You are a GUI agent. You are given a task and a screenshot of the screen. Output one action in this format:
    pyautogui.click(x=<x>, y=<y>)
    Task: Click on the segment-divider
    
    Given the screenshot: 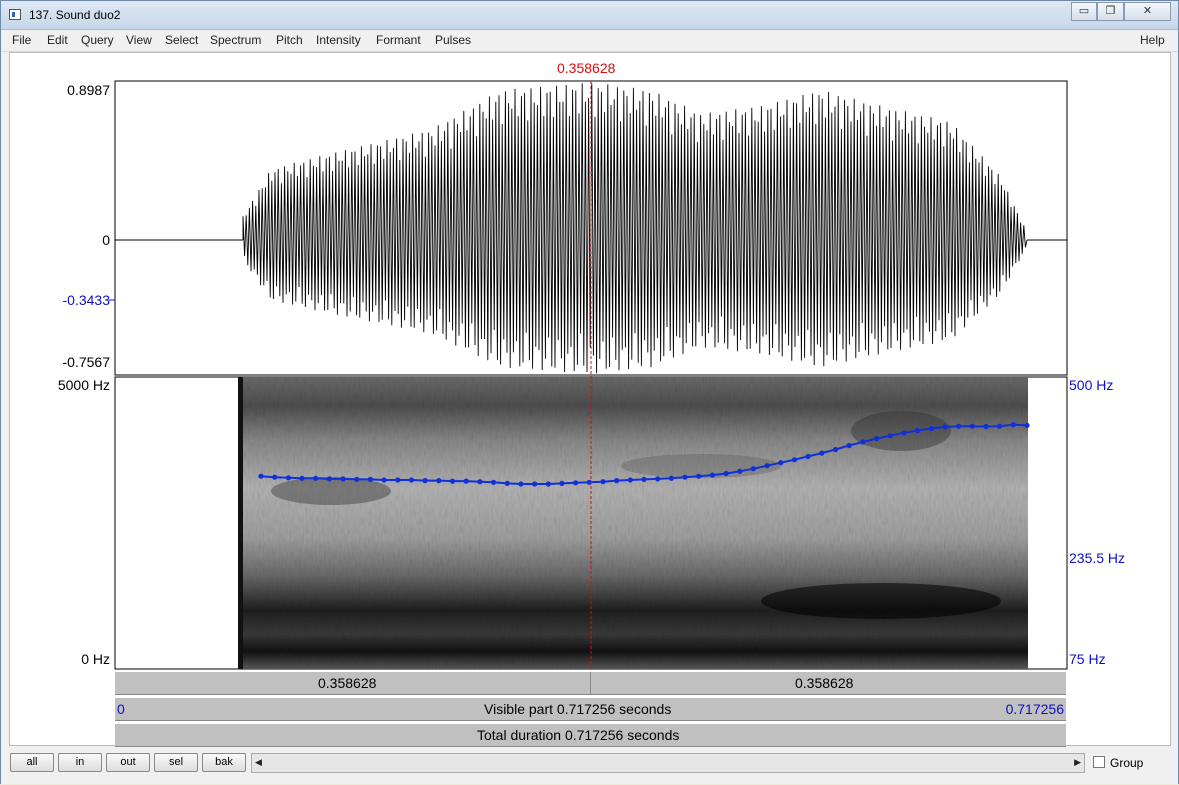 What is the action you would take?
    pyautogui.click(x=590, y=683)
    